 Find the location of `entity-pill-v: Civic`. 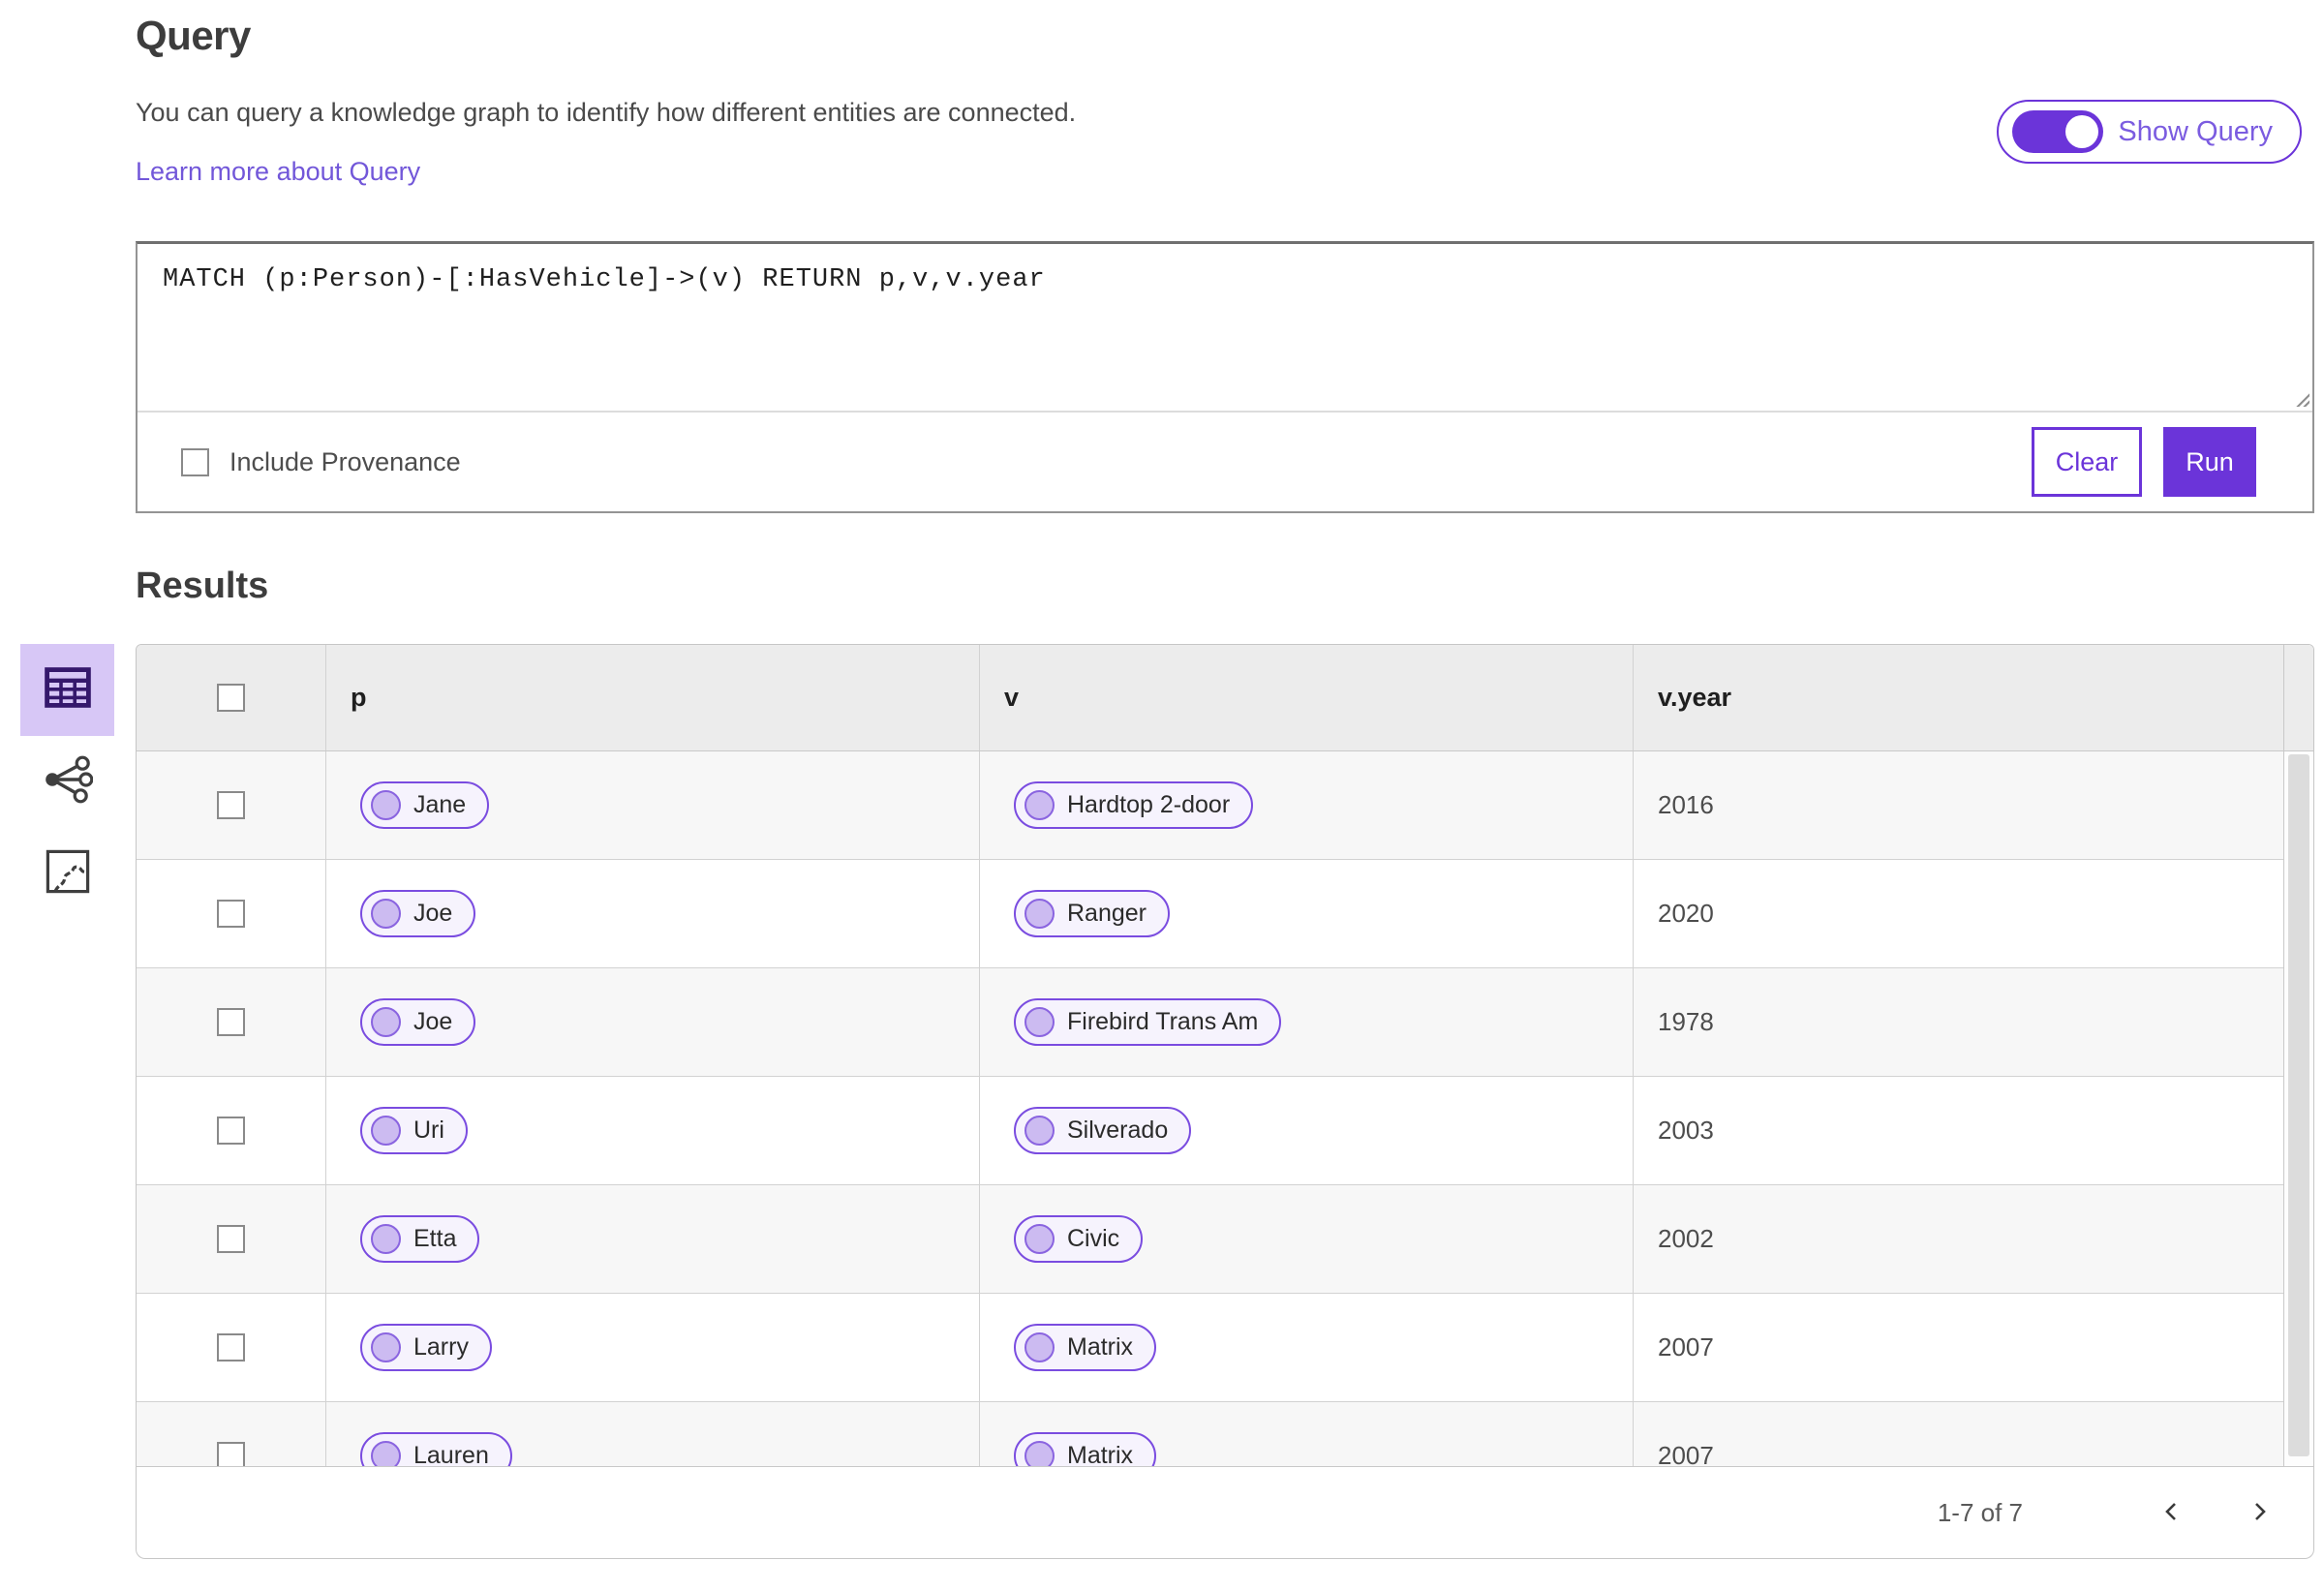

entity-pill-v: Civic is located at coordinates (1079, 1239).